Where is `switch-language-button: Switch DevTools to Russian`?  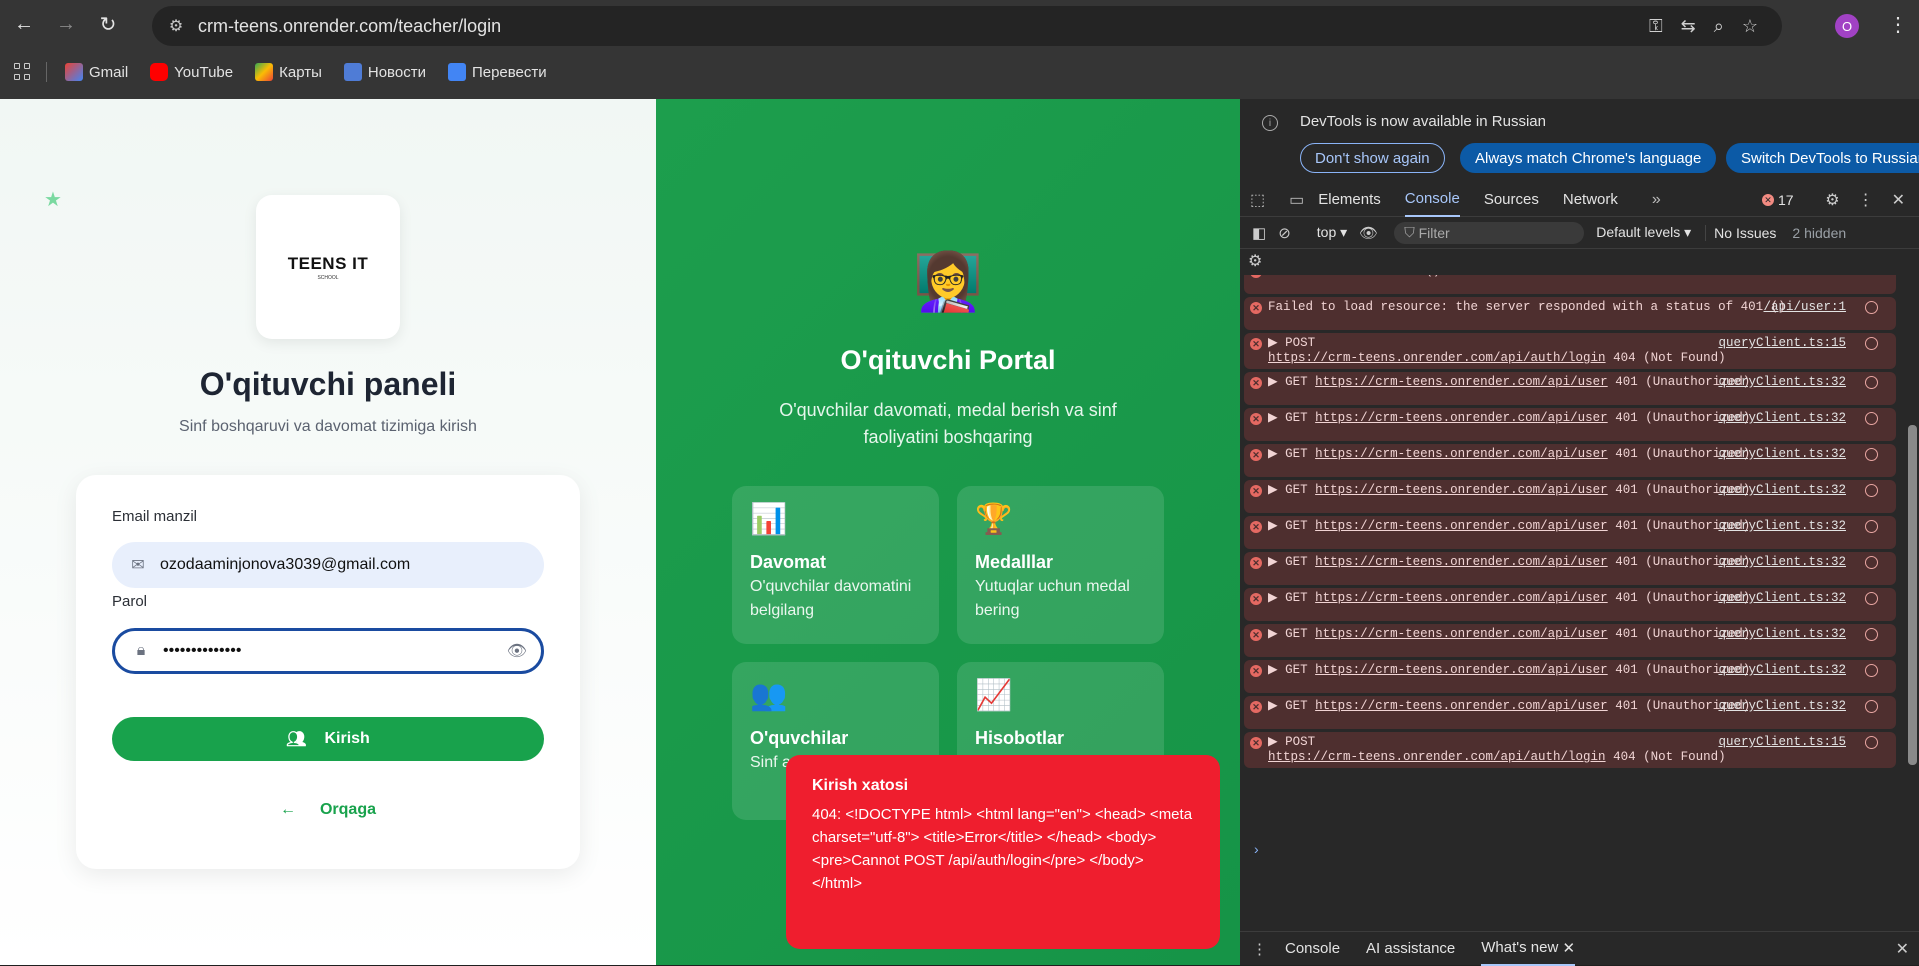
switch-language-button: Switch DevTools to Russian is located at coordinates (1822, 158).